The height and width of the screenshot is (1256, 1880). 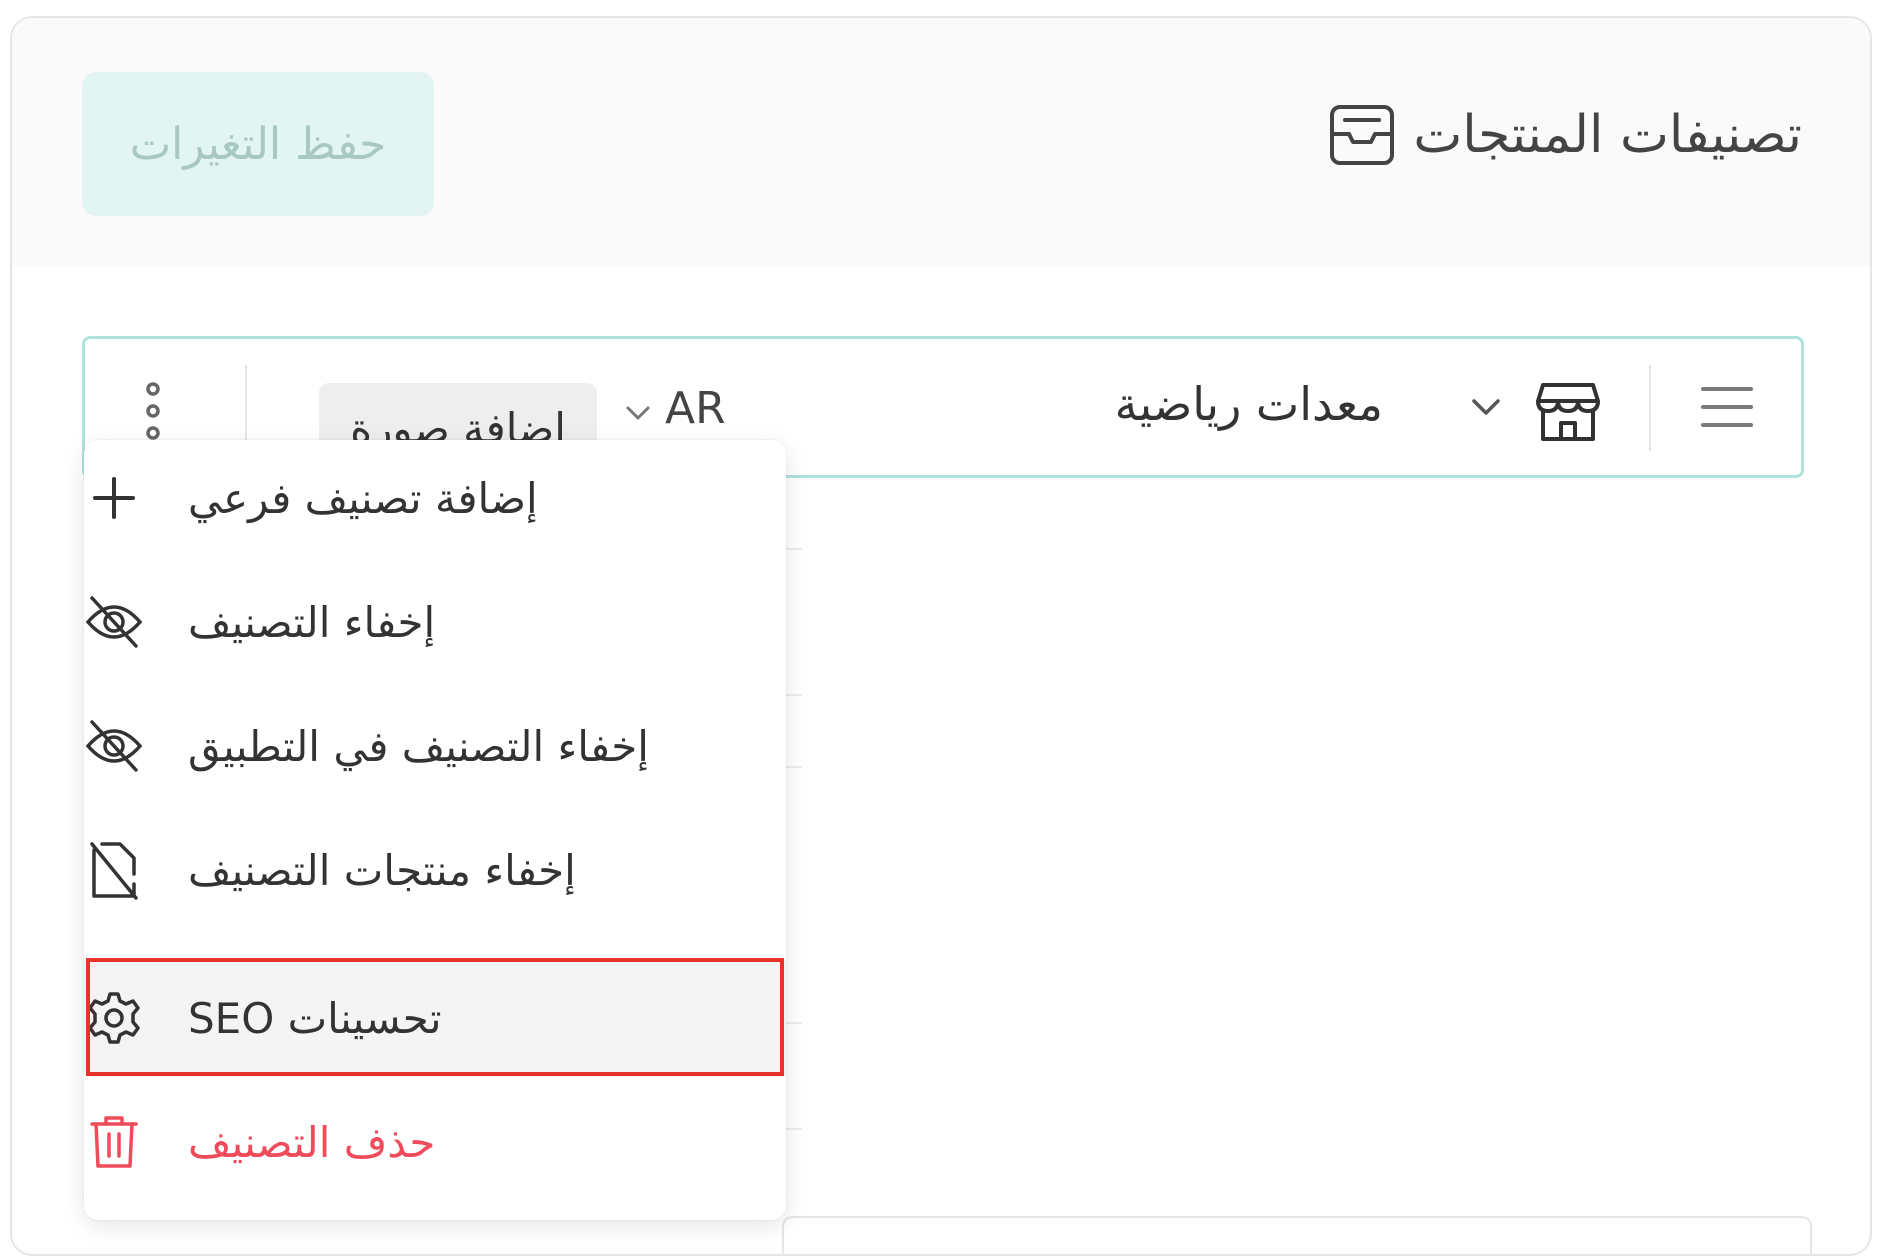 What do you see at coordinates (258, 144) in the screenshot?
I see `save-changes-button: حفظ التغيرات` at bounding box center [258, 144].